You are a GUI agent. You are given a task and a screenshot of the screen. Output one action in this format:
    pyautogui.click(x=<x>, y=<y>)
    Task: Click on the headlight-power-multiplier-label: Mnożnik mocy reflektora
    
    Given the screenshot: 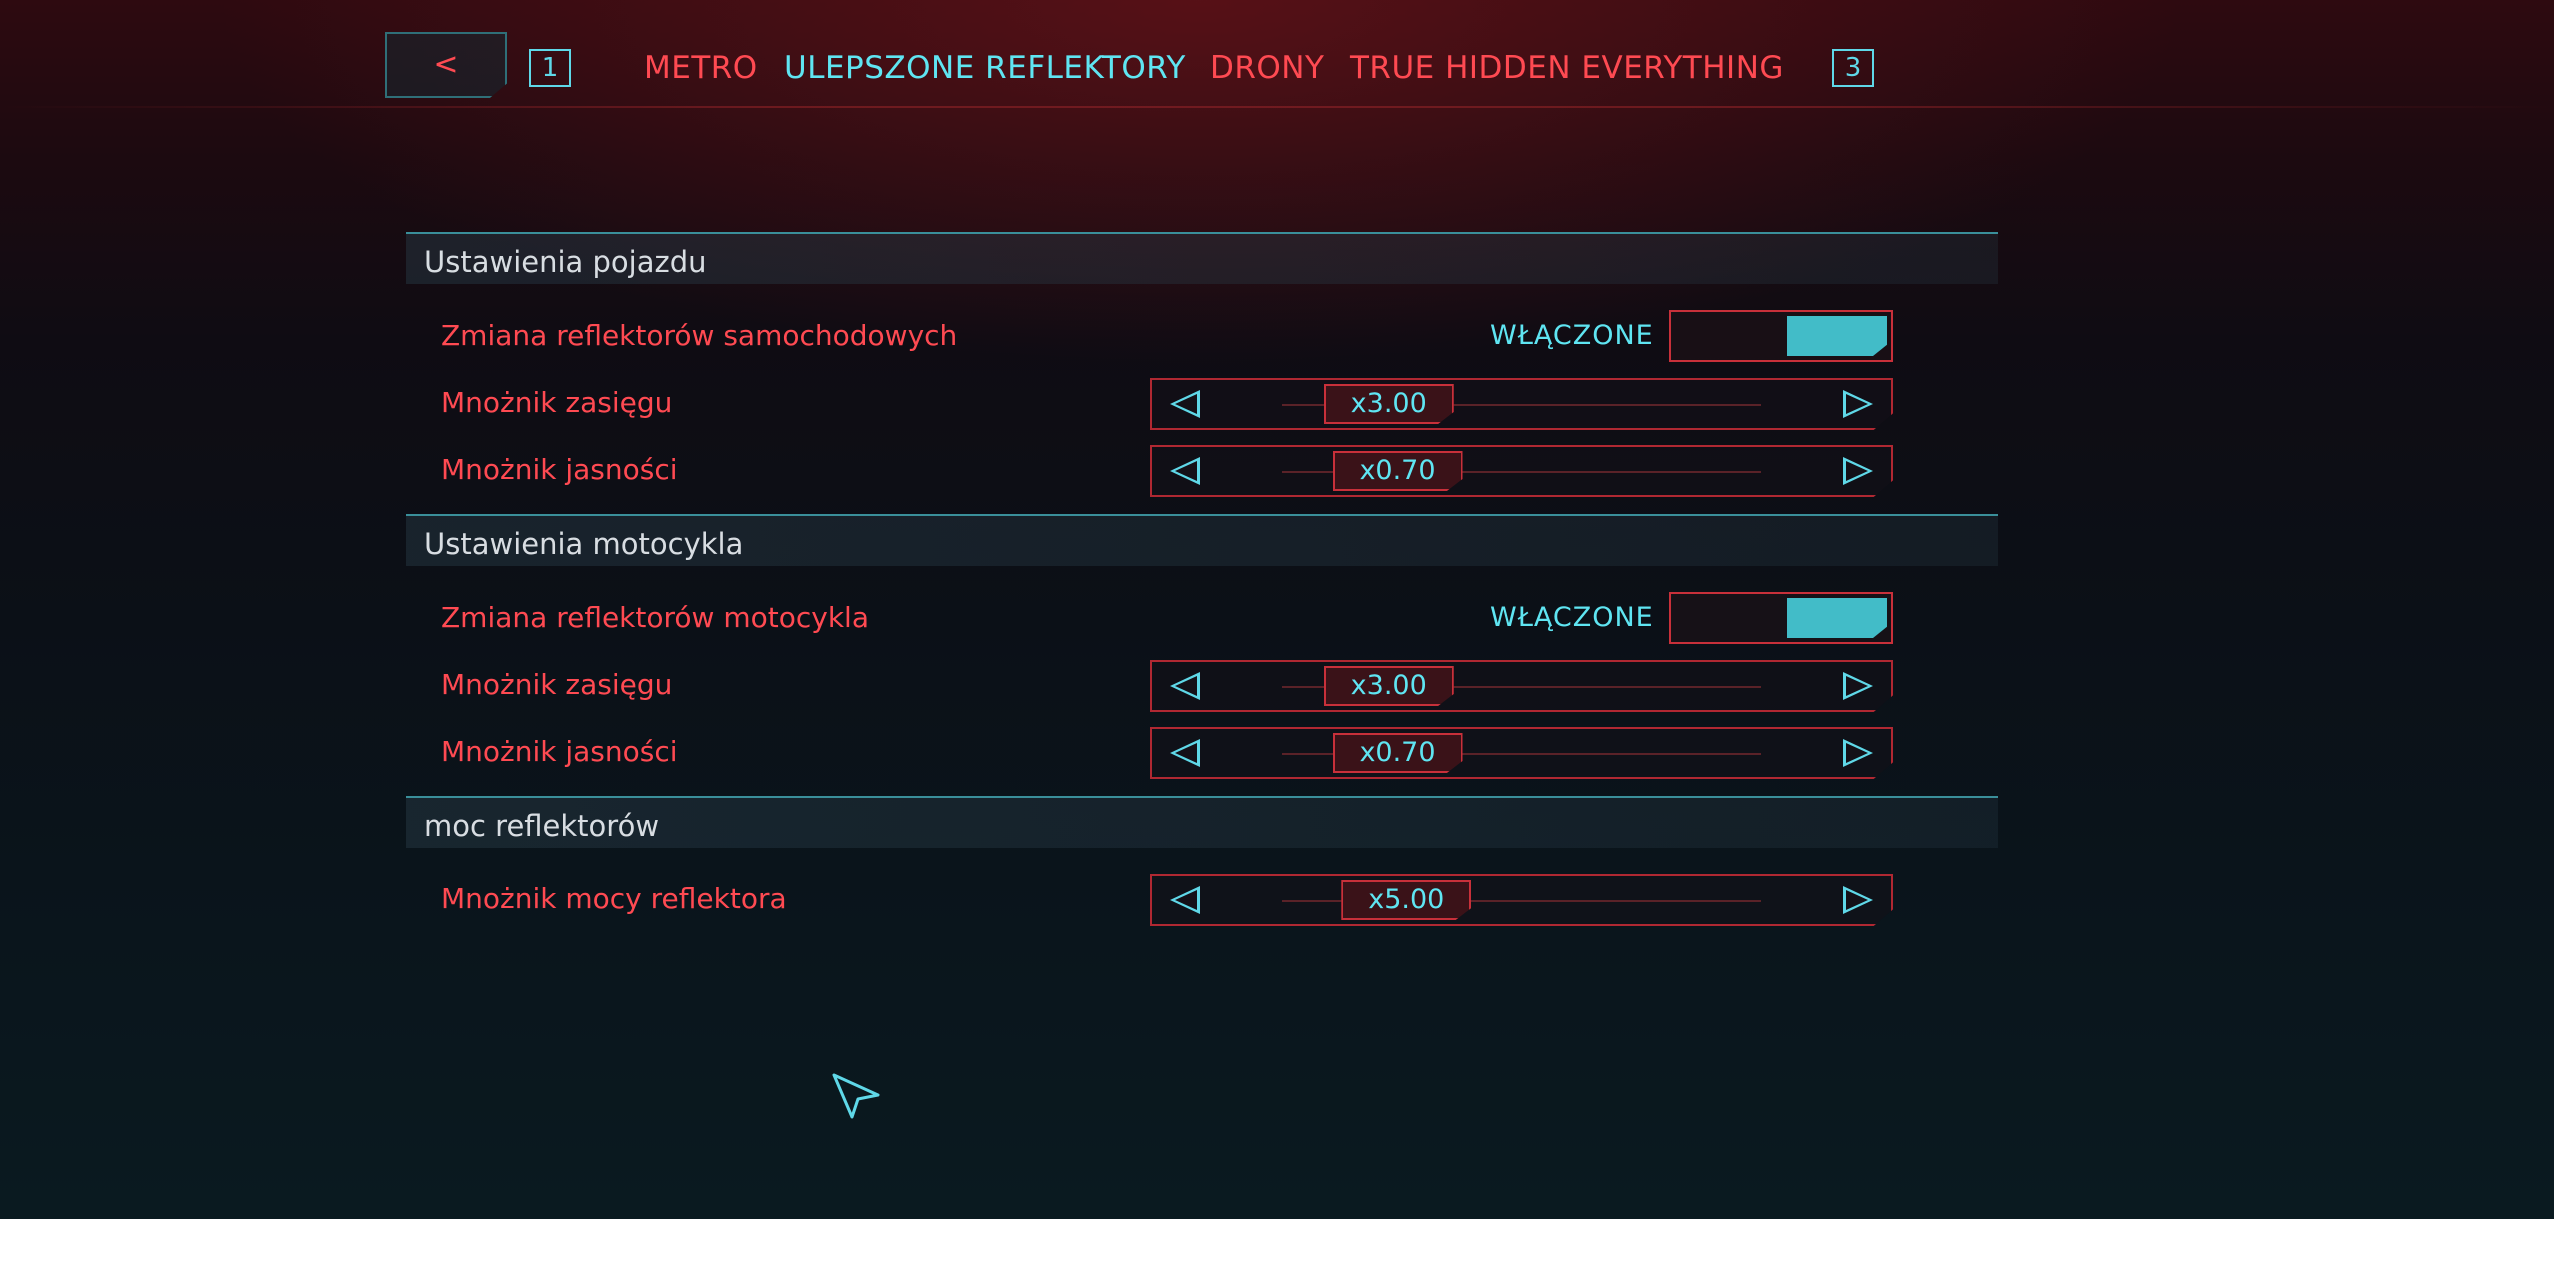 What is the action you would take?
    pyautogui.click(x=614, y=898)
    